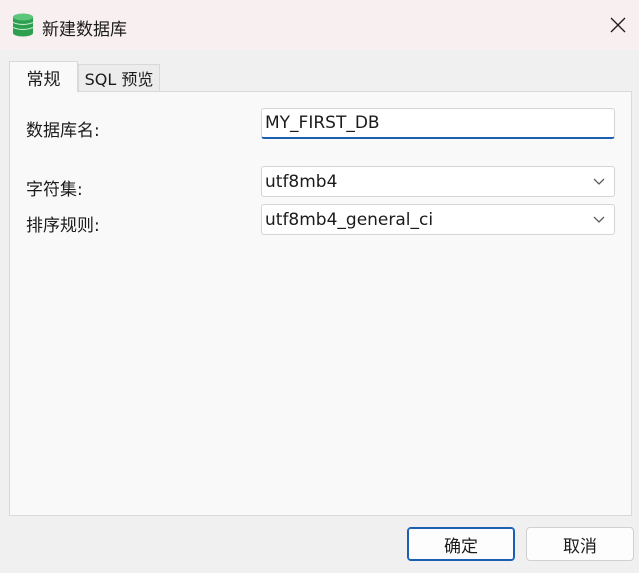 This screenshot has height=573, width=639. Describe the element at coordinates (438, 219) in the screenshot. I see `collation-select: utf8mb4_general_ci` at that location.